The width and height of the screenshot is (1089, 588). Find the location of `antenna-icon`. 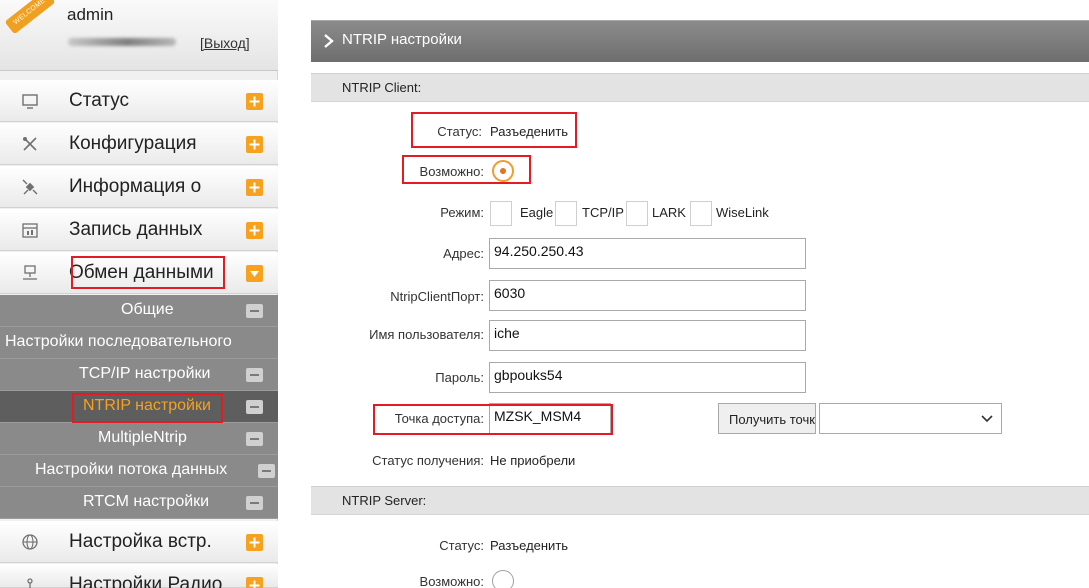

antenna-icon is located at coordinates (30, 582).